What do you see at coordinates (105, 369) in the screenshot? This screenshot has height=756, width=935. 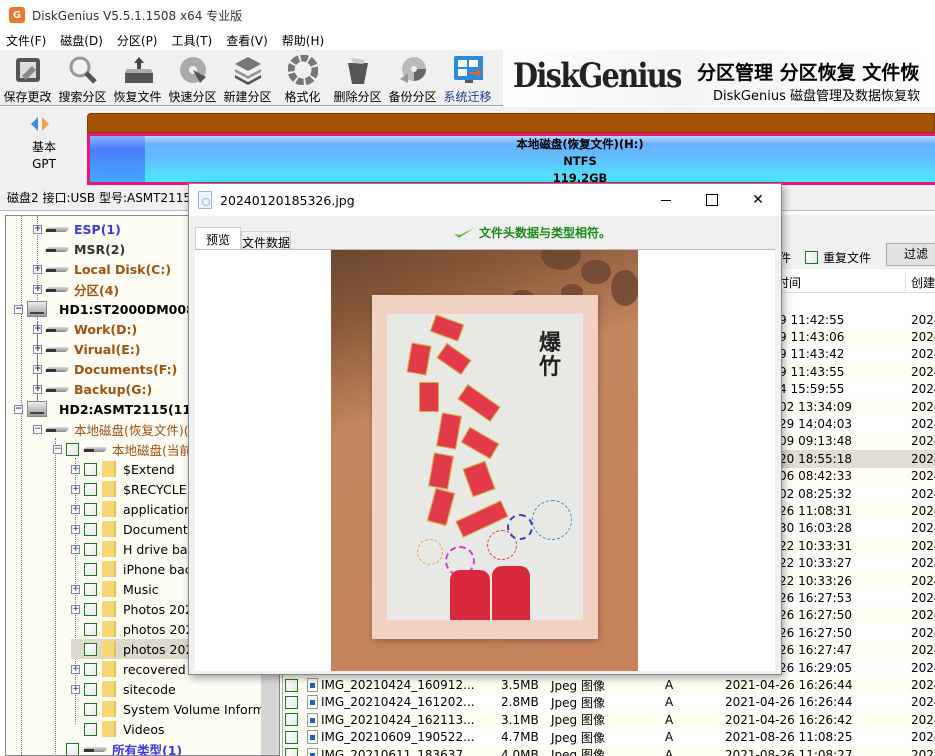 I see `tree-item-documents-f: + Documents(F:)` at bounding box center [105, 369].